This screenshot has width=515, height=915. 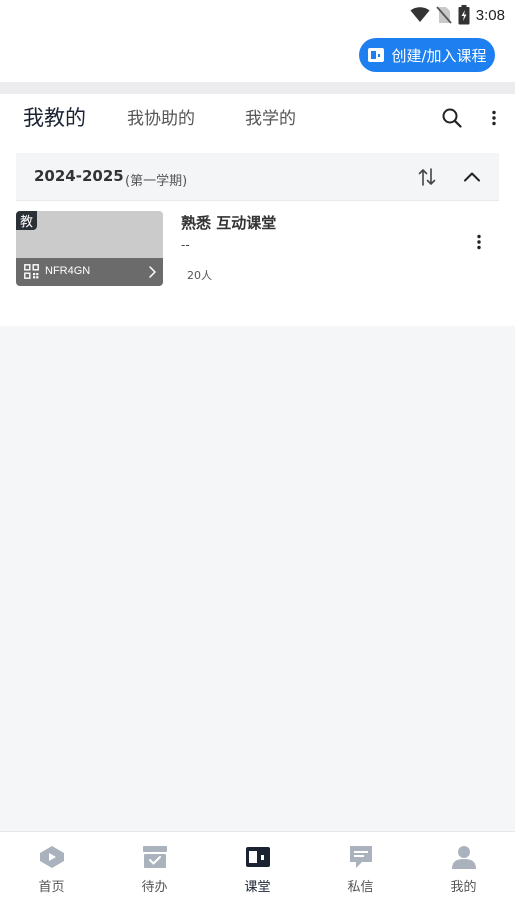 What do you see at coordinates (68, 271) in the screenshot?
I see `course-code: NFR4GN` at bounding box center [68, 271].